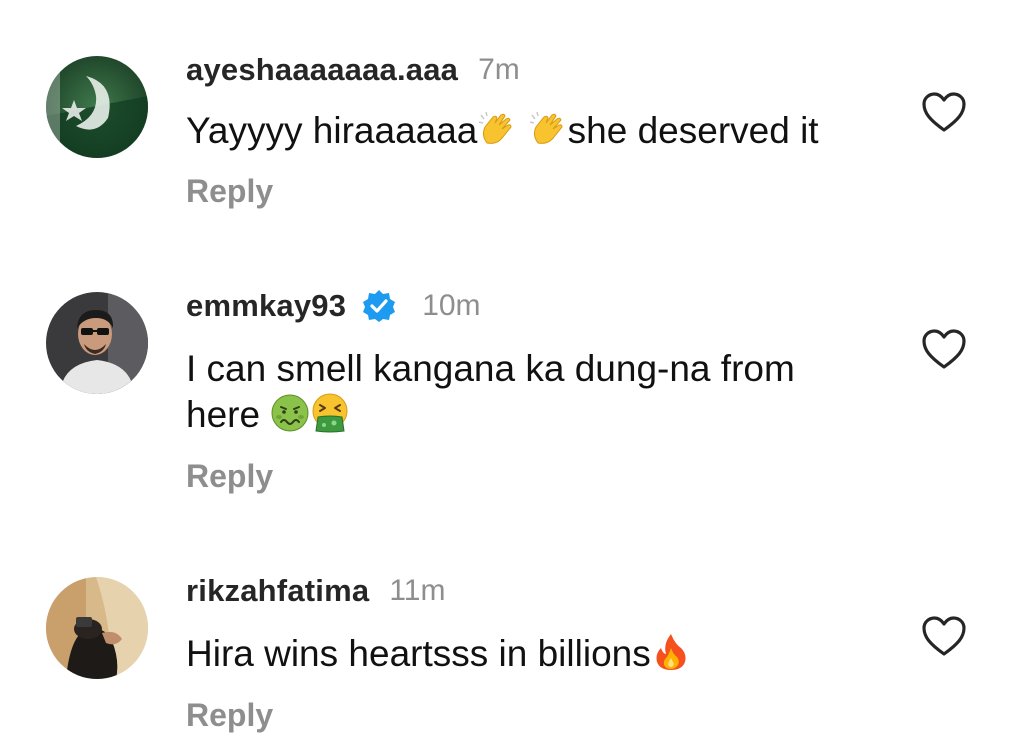 The width and height of the screenshot is (1024, 755). What do you see at coordinates (228, 414) in the screenshot?
I see `comment-text-line: here` at bounding box center [228, 414].